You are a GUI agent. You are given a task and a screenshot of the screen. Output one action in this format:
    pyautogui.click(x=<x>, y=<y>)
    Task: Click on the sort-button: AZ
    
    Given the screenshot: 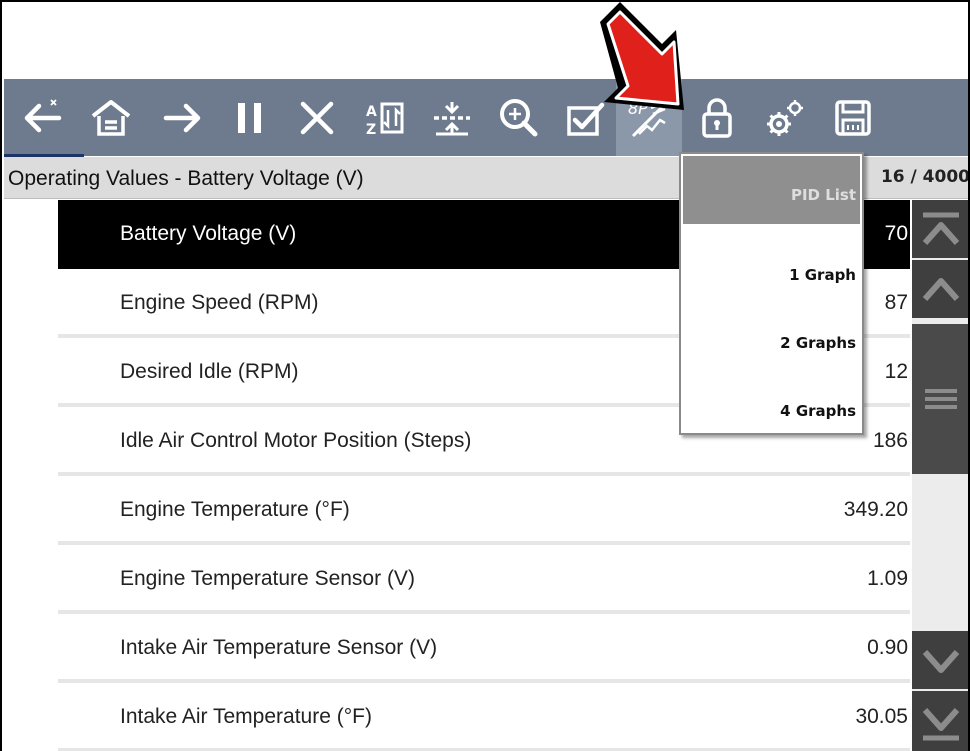 What is the action you would take?
    pyautogui.click(x=384, y=117)
    